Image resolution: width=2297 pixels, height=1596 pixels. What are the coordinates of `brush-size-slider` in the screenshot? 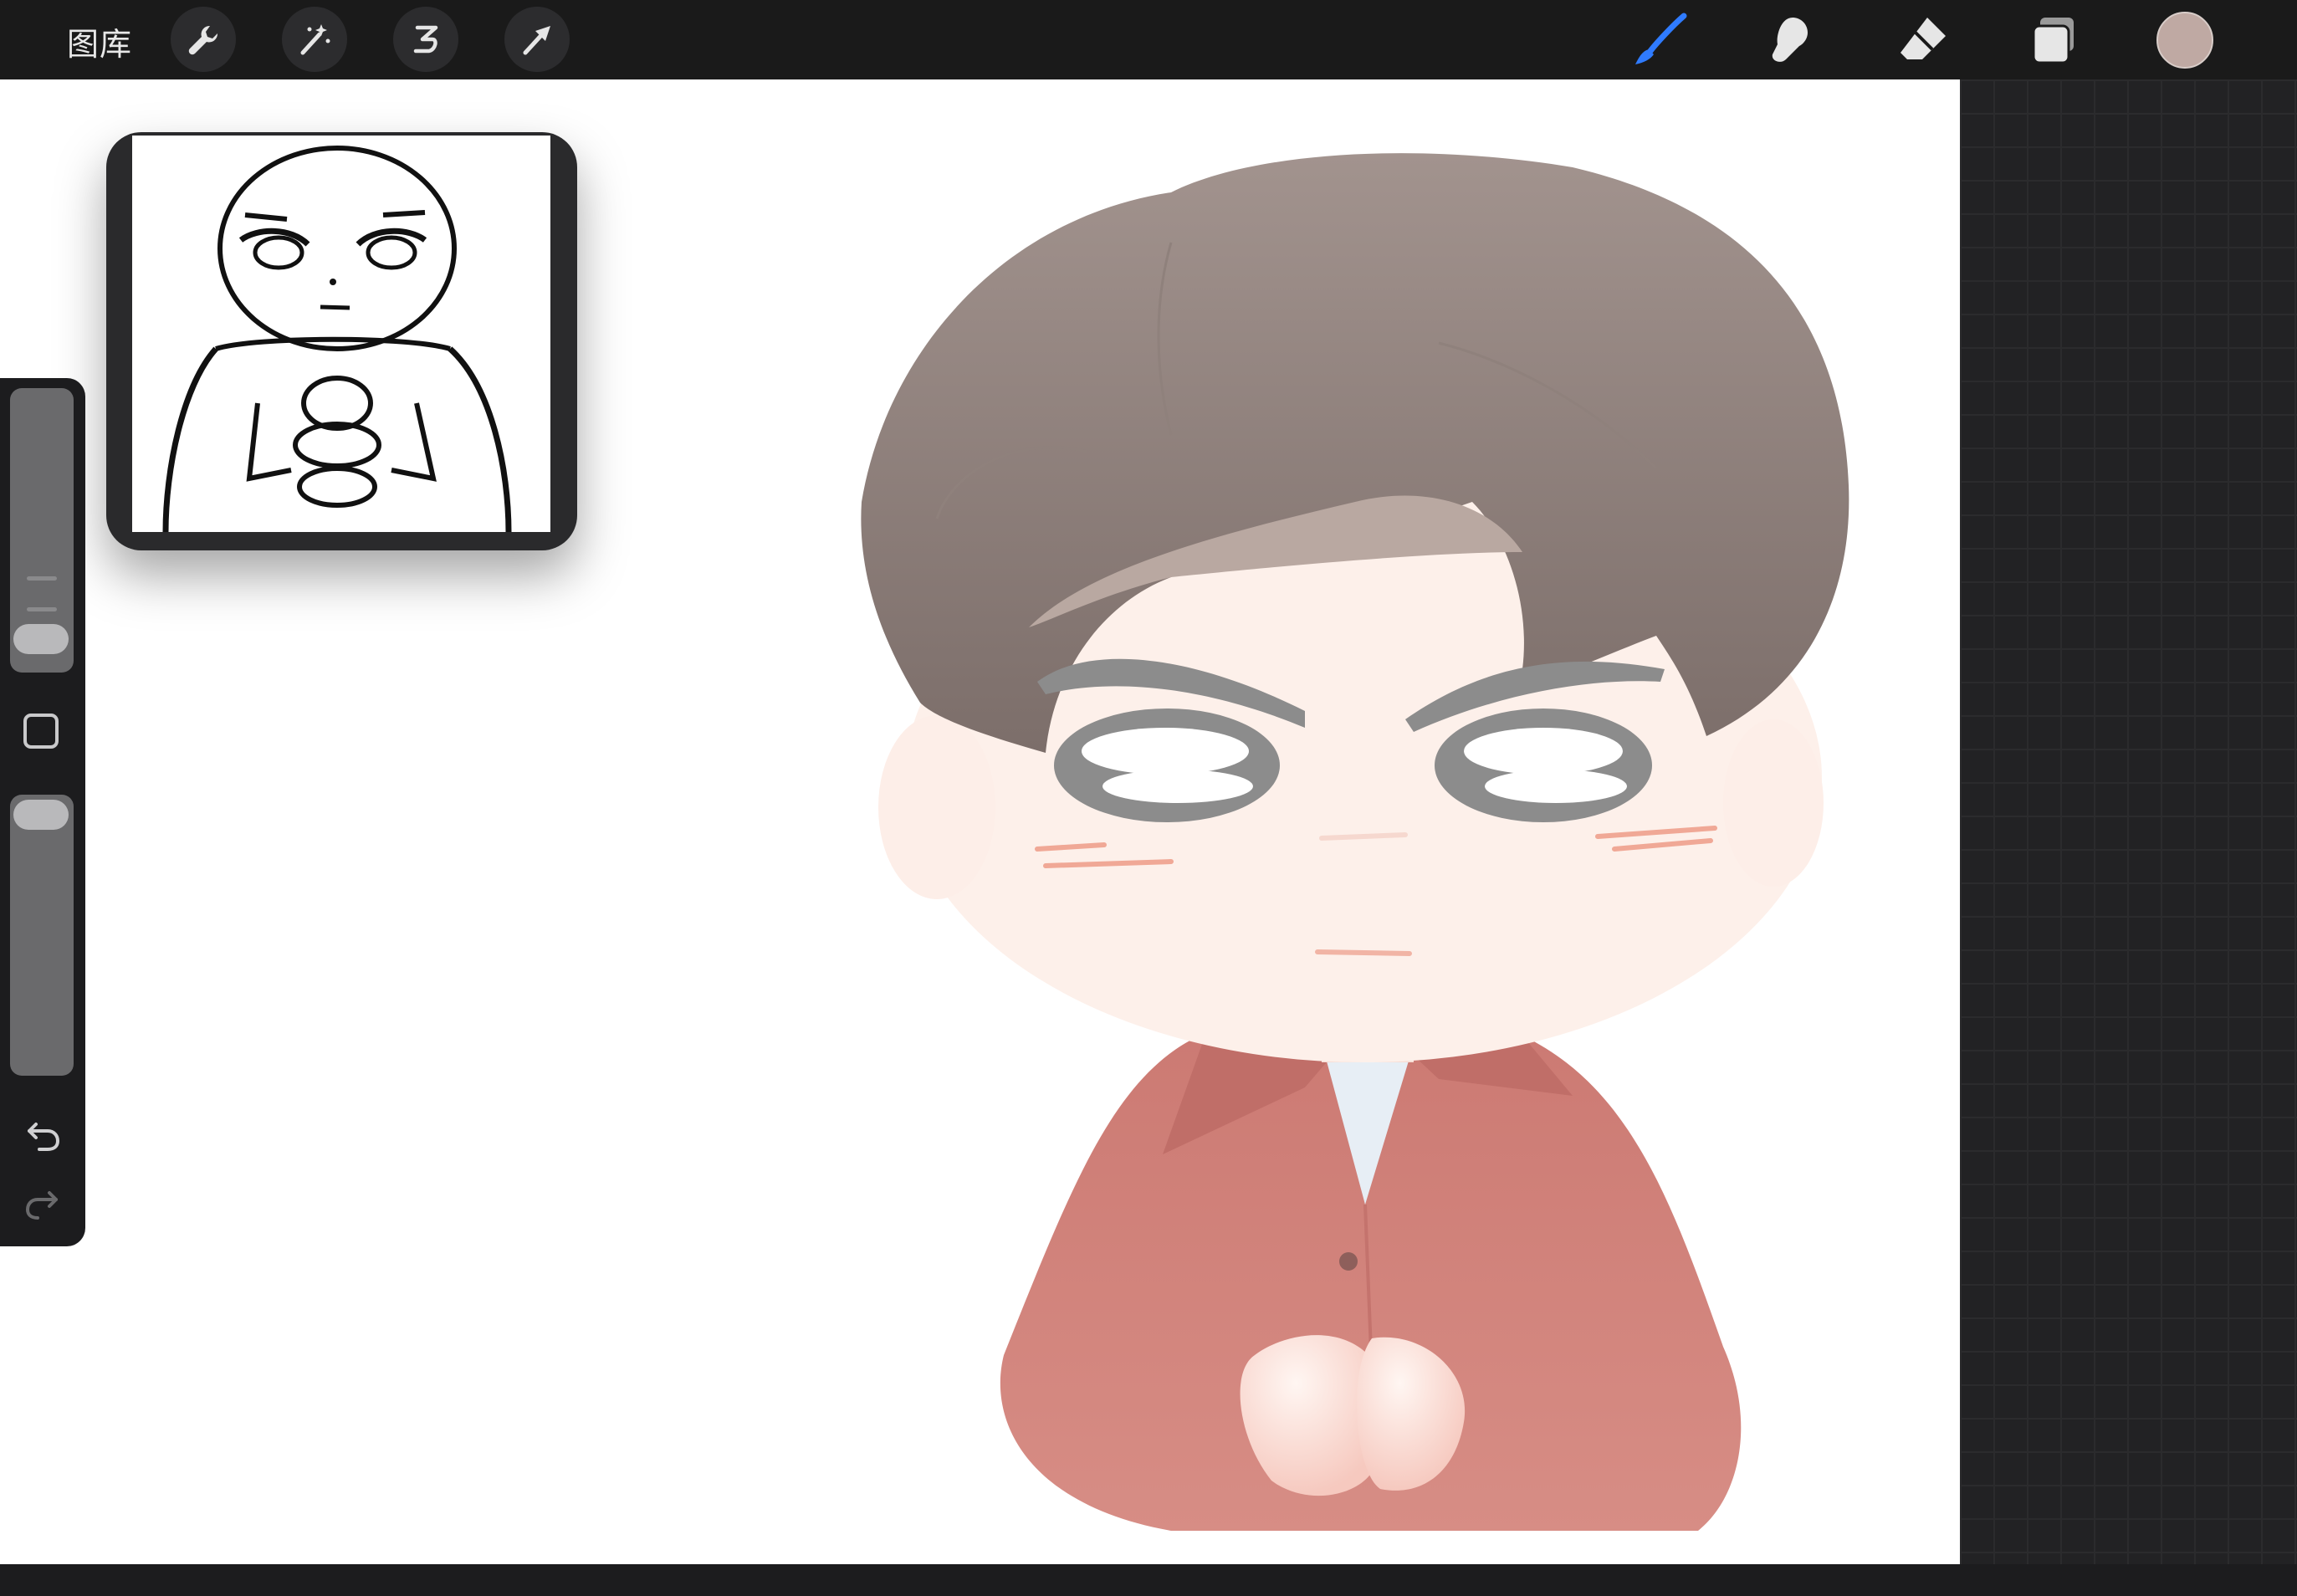 It's located at (42, 531).